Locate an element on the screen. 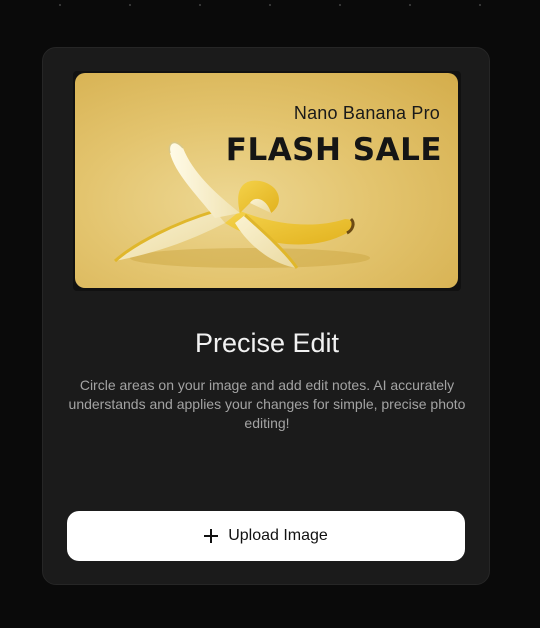 Image resolution: width=540 pixels, height=628 pixels. banner-headline: FLASH SALE is located at coordinates (333, 150).